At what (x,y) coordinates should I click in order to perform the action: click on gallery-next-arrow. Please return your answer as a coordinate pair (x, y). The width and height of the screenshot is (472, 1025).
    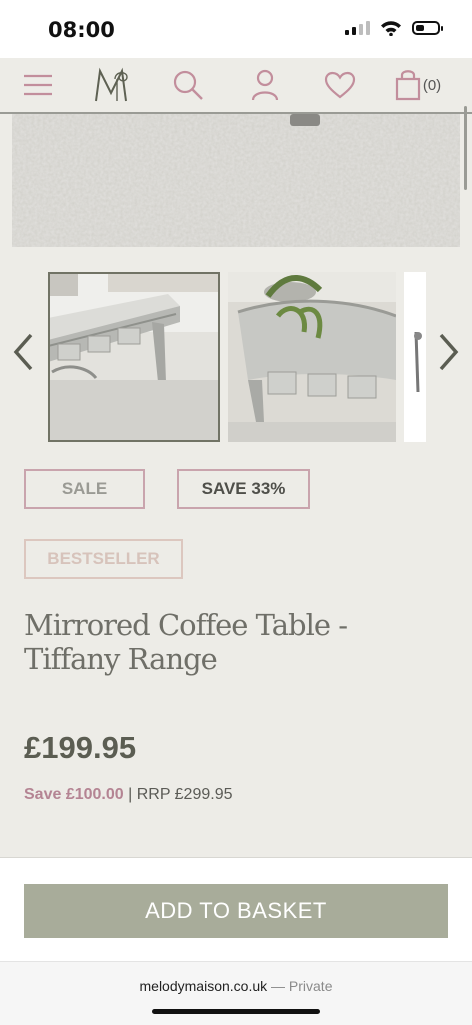
    Looking at the image, I should click on (449, 352).